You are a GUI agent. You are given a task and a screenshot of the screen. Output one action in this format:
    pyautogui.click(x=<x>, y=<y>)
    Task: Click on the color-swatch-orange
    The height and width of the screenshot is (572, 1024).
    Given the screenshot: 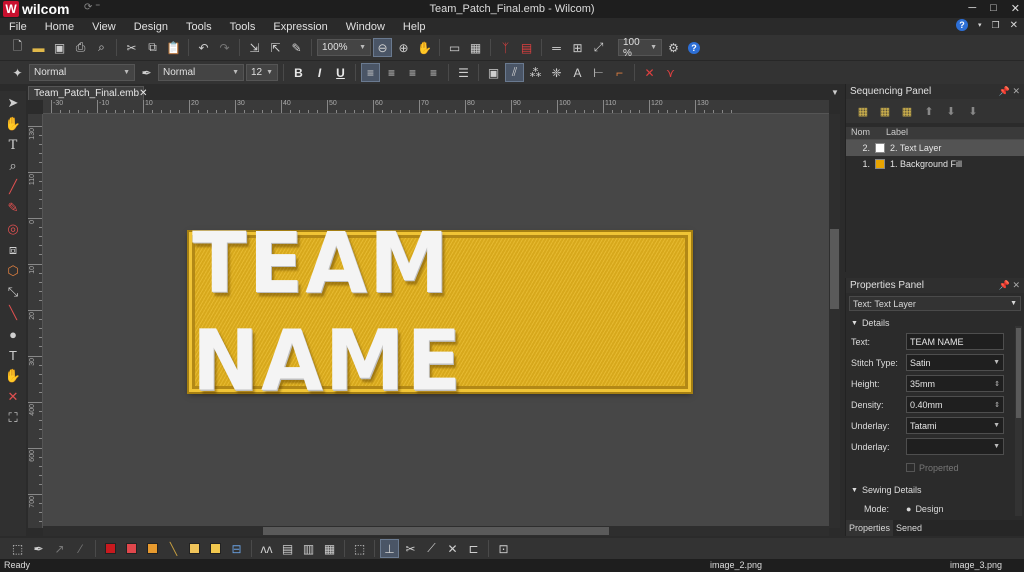 What is the action you would take?
    pyautogui.click(x=152, y=548)
    